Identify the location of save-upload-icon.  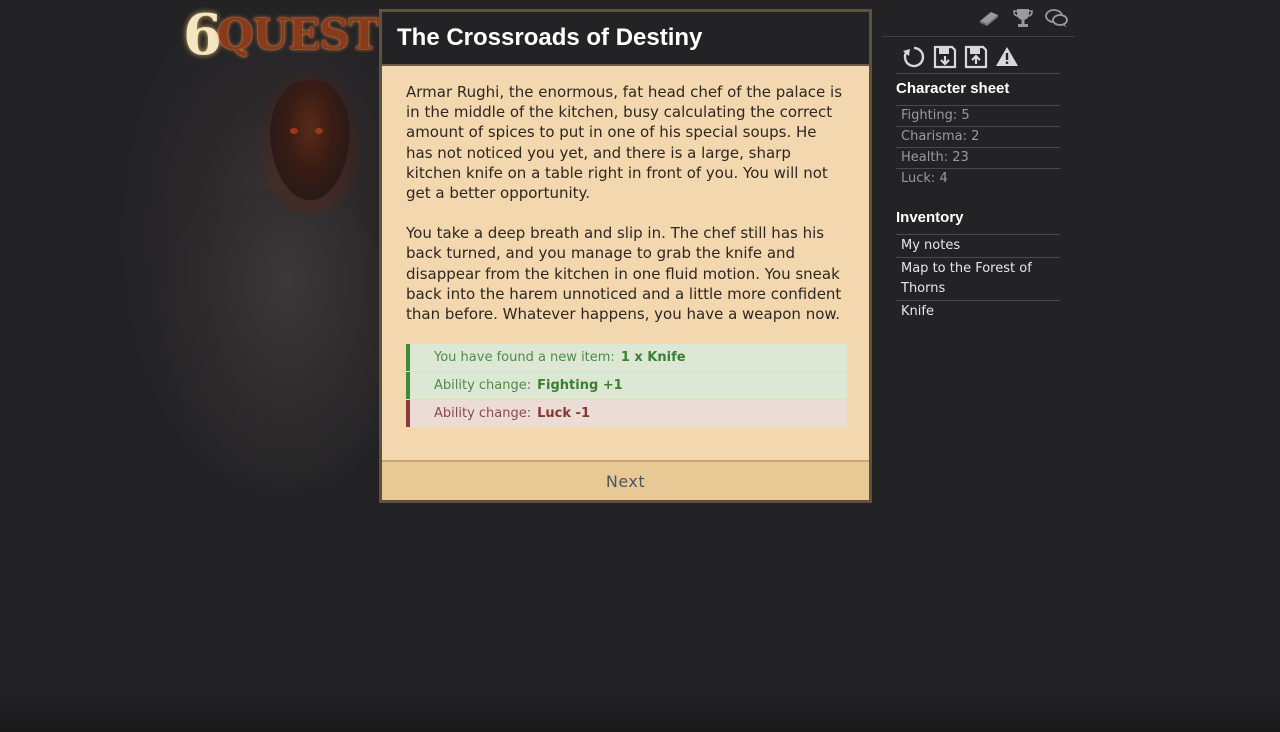
(976, 57).